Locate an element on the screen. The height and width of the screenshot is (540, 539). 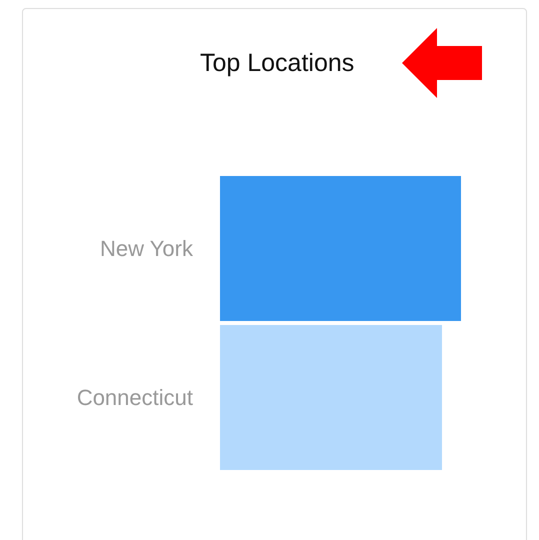
arrow-icon is located at coordinates (442, 63).